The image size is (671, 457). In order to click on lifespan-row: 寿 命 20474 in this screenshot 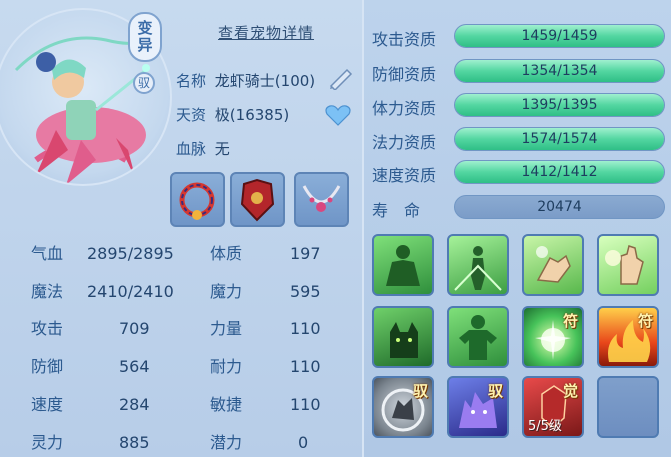, I will do `click(519, 208)`.